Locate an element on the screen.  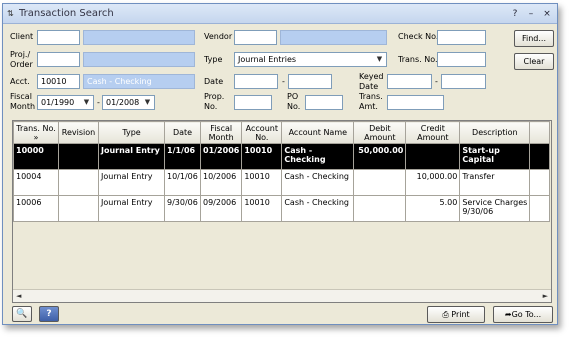
proj-order-name-field is located at coordinates (139, 59).